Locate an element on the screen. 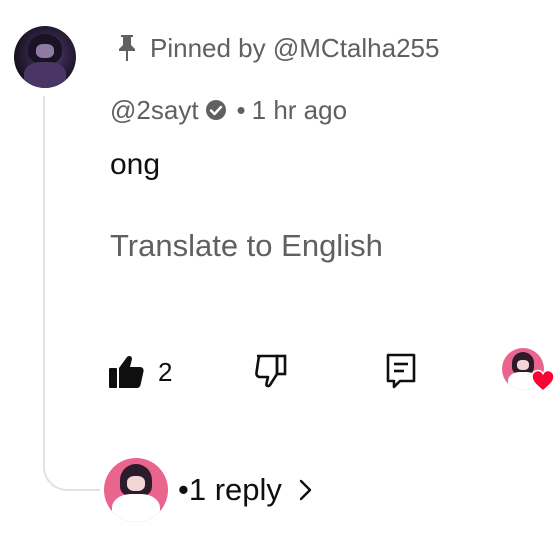 This screenshot has width=560, height=560. reply-button is located at coordinates (402, 372).